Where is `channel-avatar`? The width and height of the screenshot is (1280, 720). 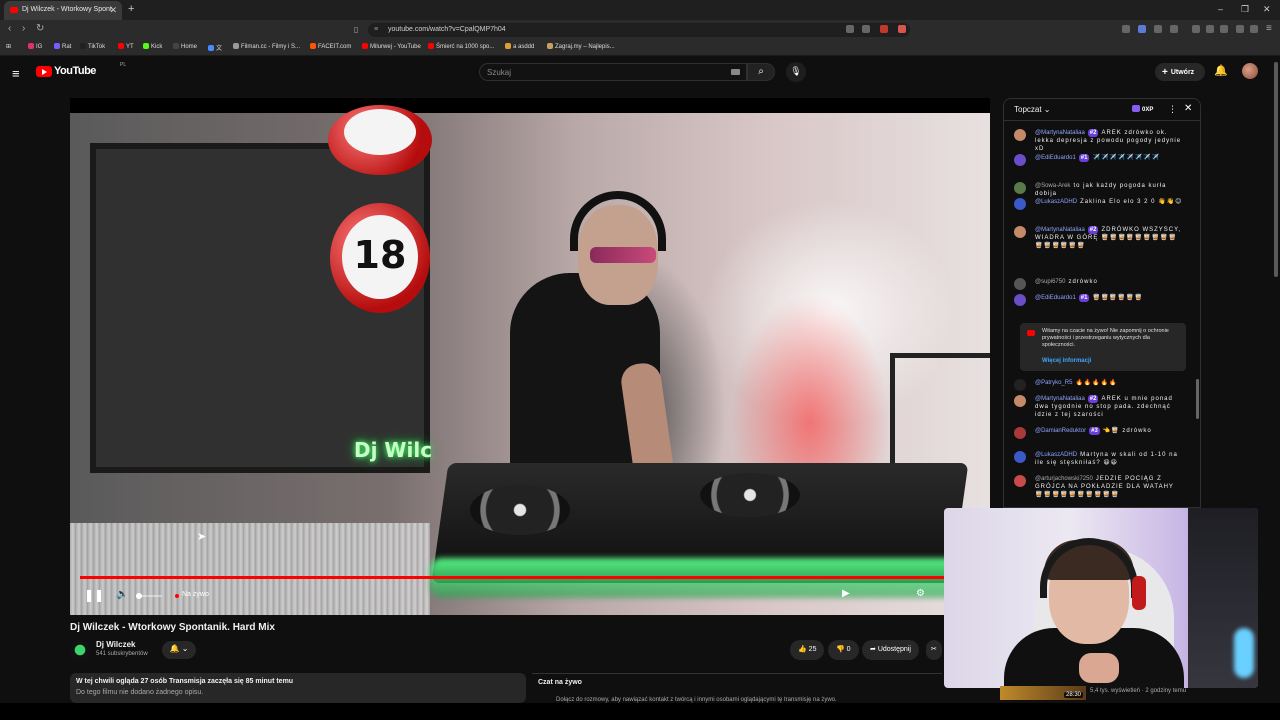
channel-avatar is located at coordinates (80, 650).